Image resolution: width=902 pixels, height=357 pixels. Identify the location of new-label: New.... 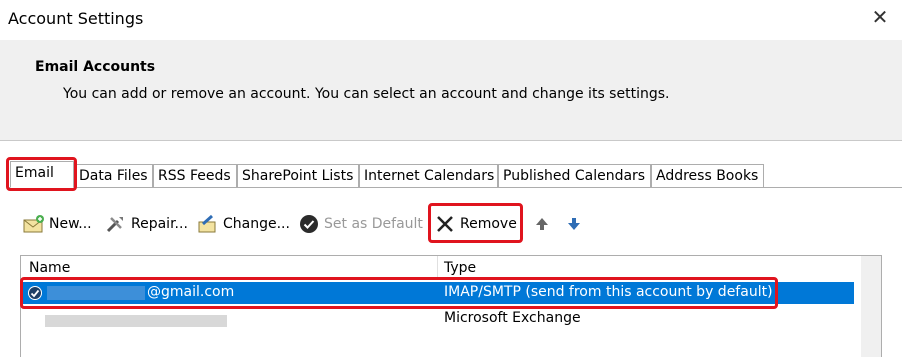
(70, 224).